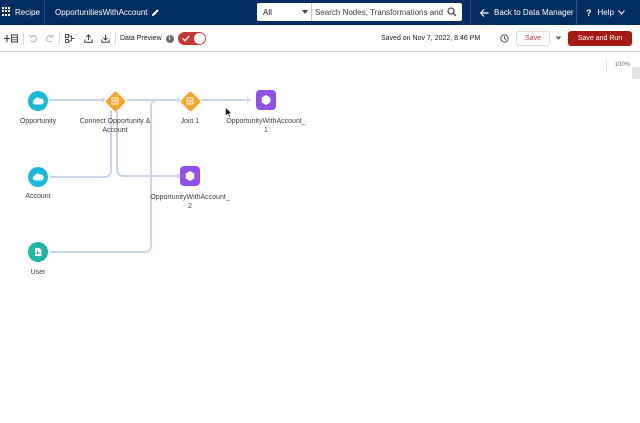 The width and height of the screenshot is (640, 423). I want to click on save-and-run-label: Save and Run, so click(600, 38).